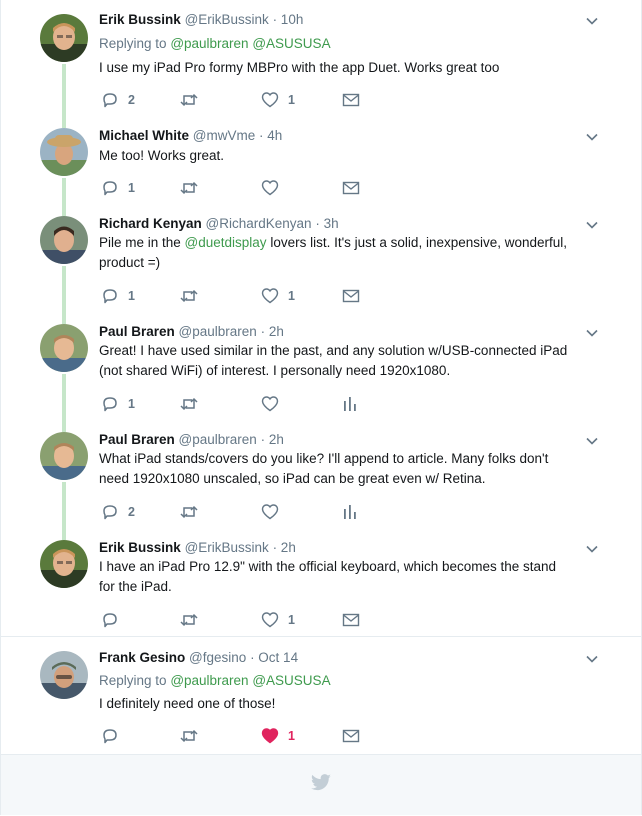 This screenshot has height=816, width=642. I want to click on tweet-text-part: Pile me in the, so click(142, 242).